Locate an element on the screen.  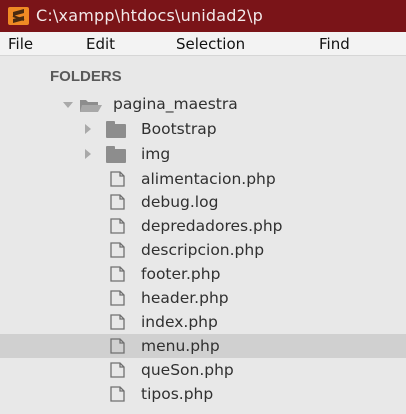
tree-file: tipos.php is located at coordinates (203, 394).